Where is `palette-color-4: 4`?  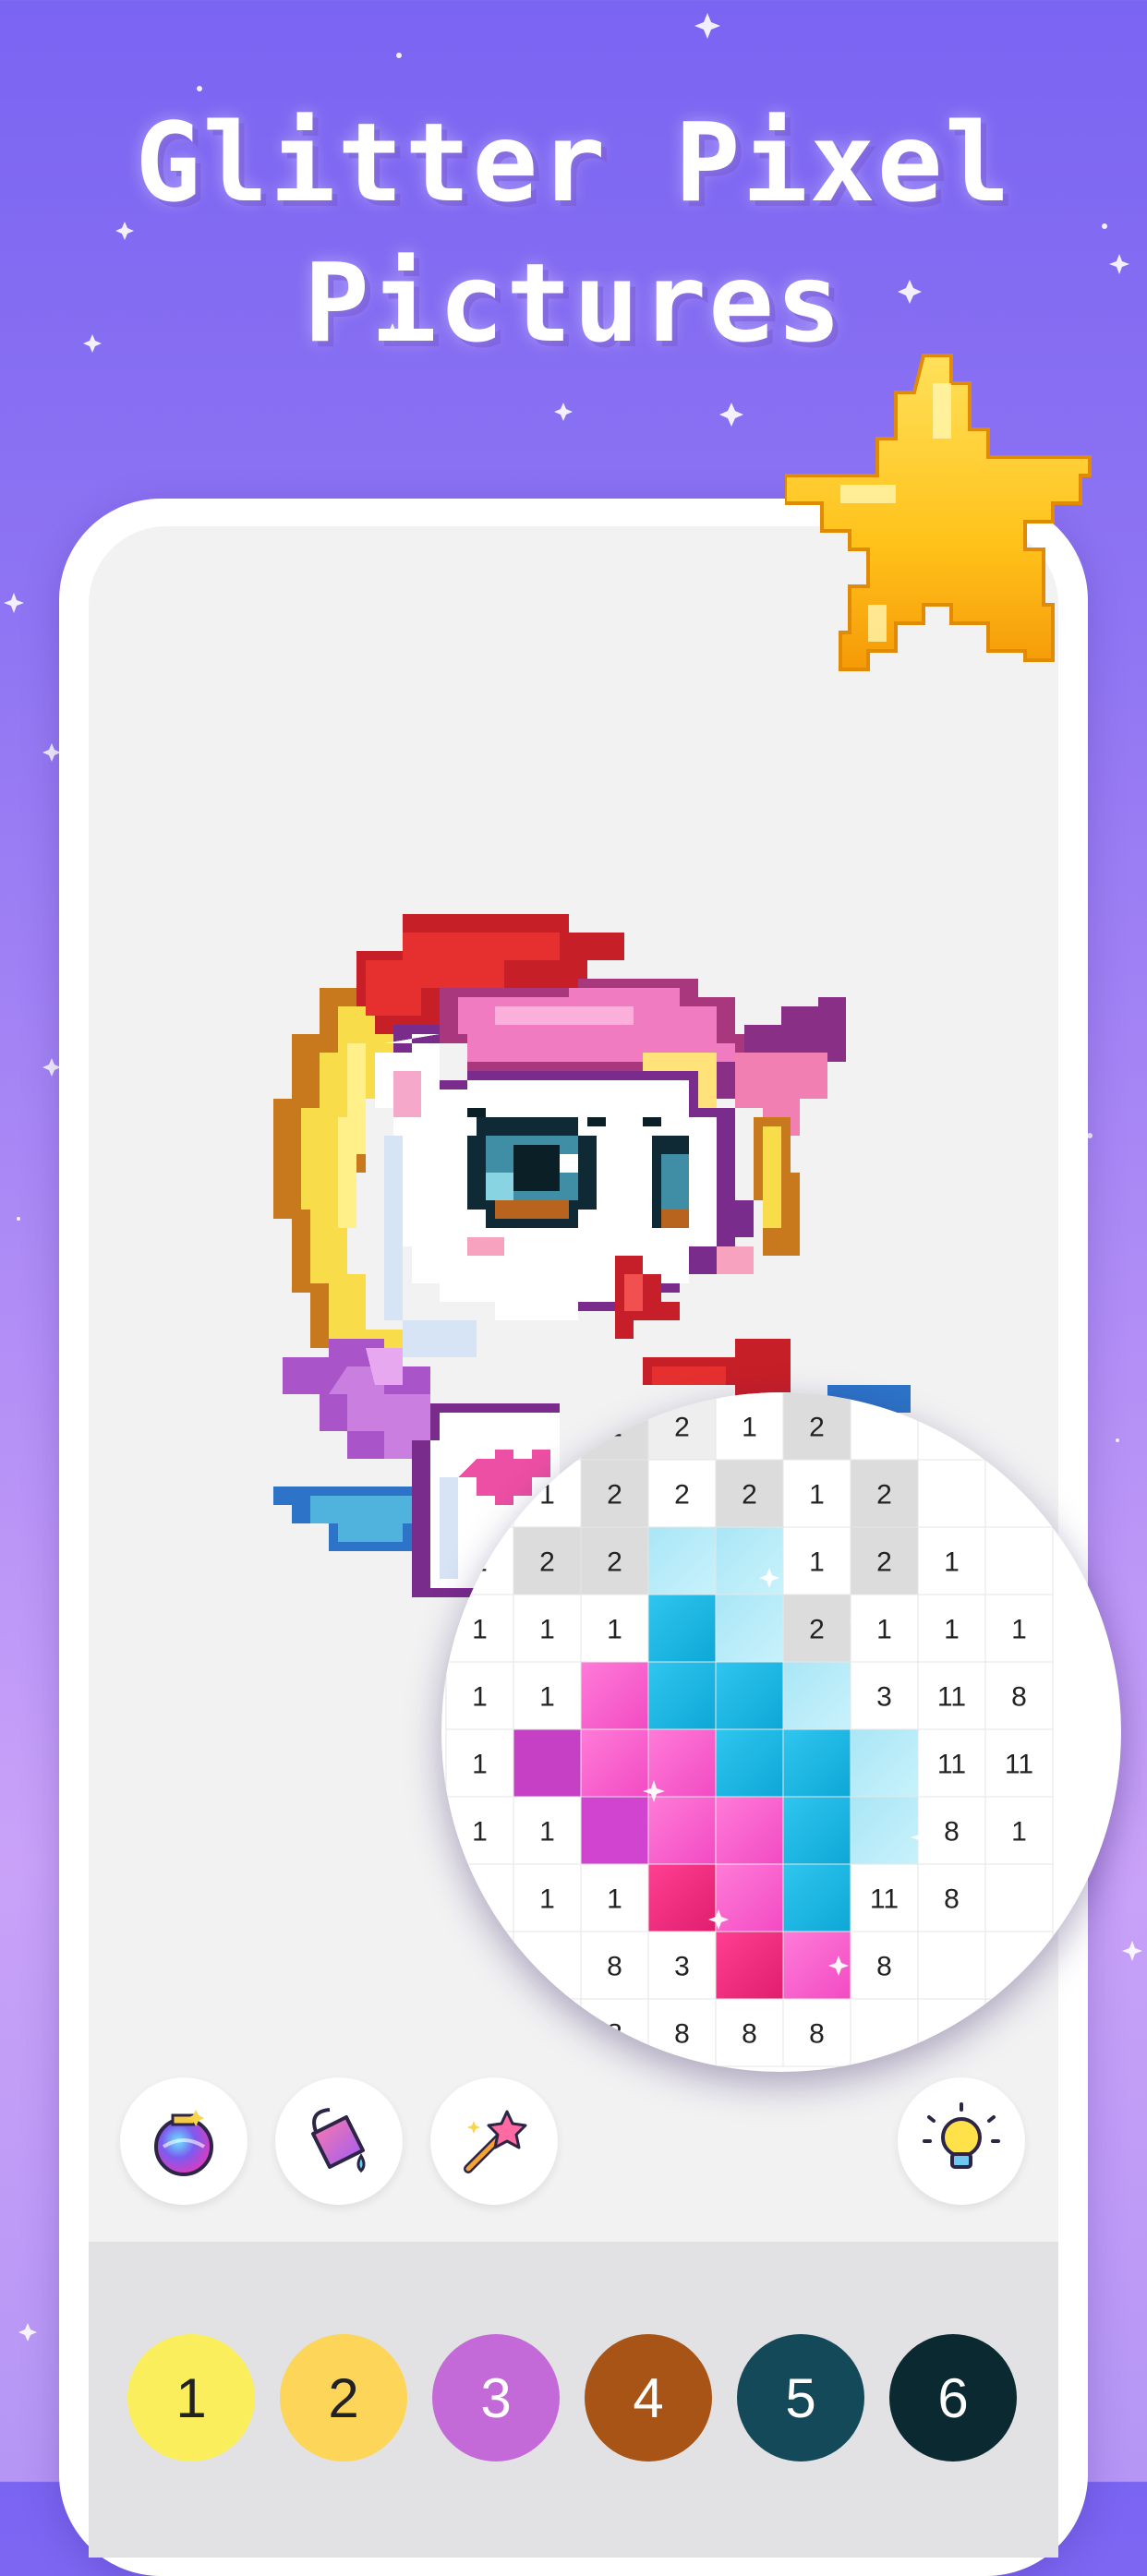
palette-color-4: 4 is located at coordinates (648, 2398).